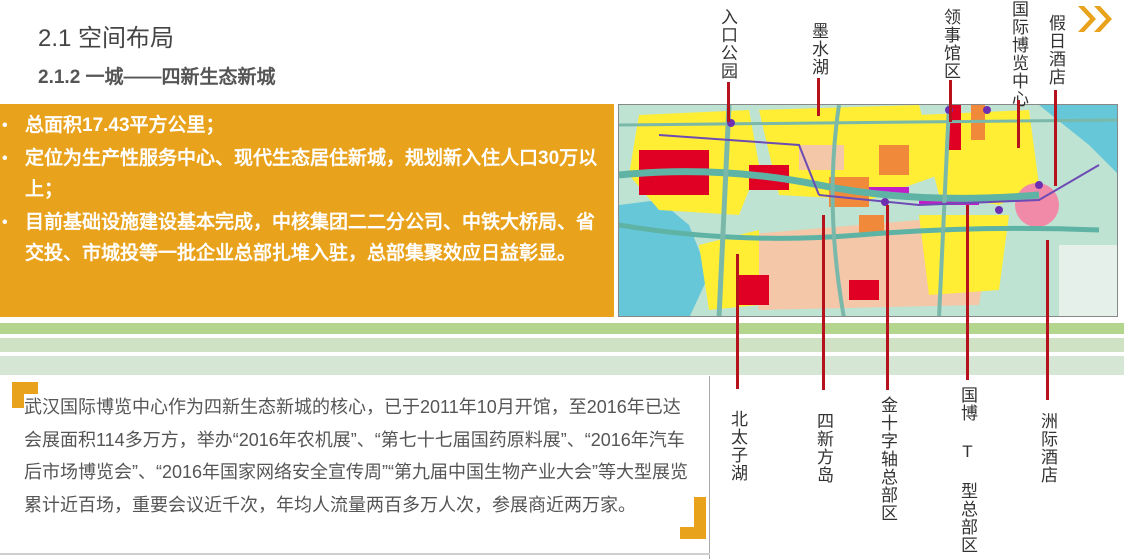  I want to click on bullet-text: 总面积17.43平方公里；, so click(125, 125).